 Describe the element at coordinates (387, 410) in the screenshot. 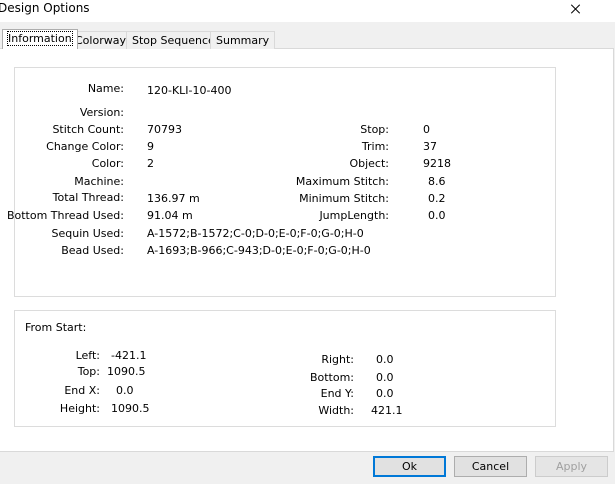

I see `width-value: 421.1` at that location.